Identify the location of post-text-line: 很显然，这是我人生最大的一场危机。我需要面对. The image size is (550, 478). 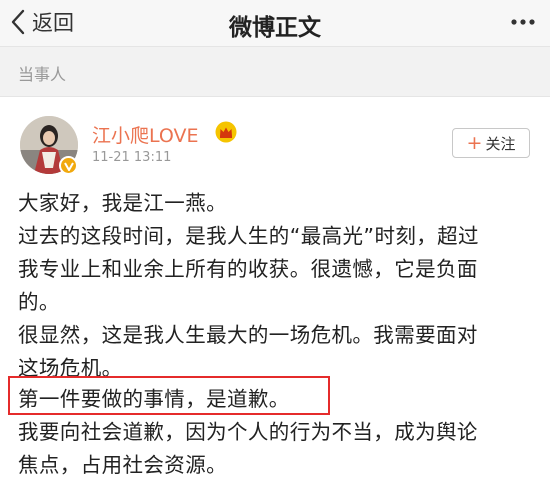
(248, 335).